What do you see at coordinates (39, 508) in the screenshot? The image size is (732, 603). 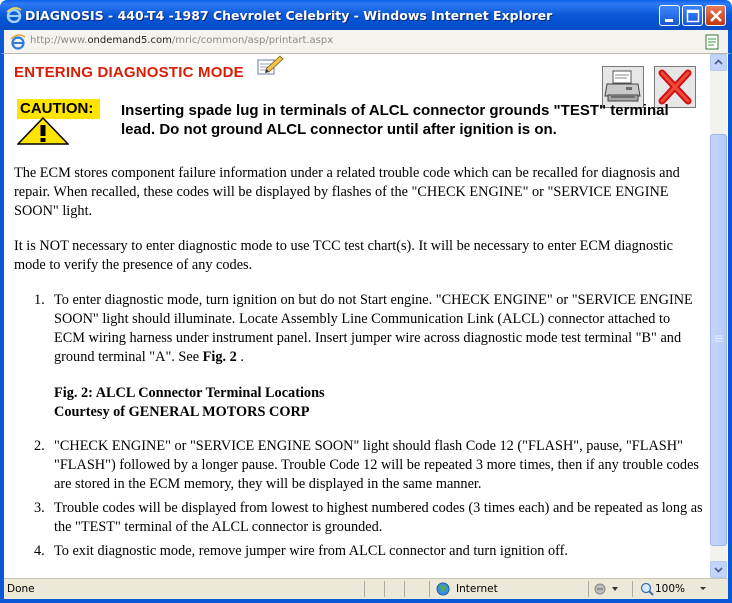 I see `list-number: 3.` at bounding box center [39, 508].